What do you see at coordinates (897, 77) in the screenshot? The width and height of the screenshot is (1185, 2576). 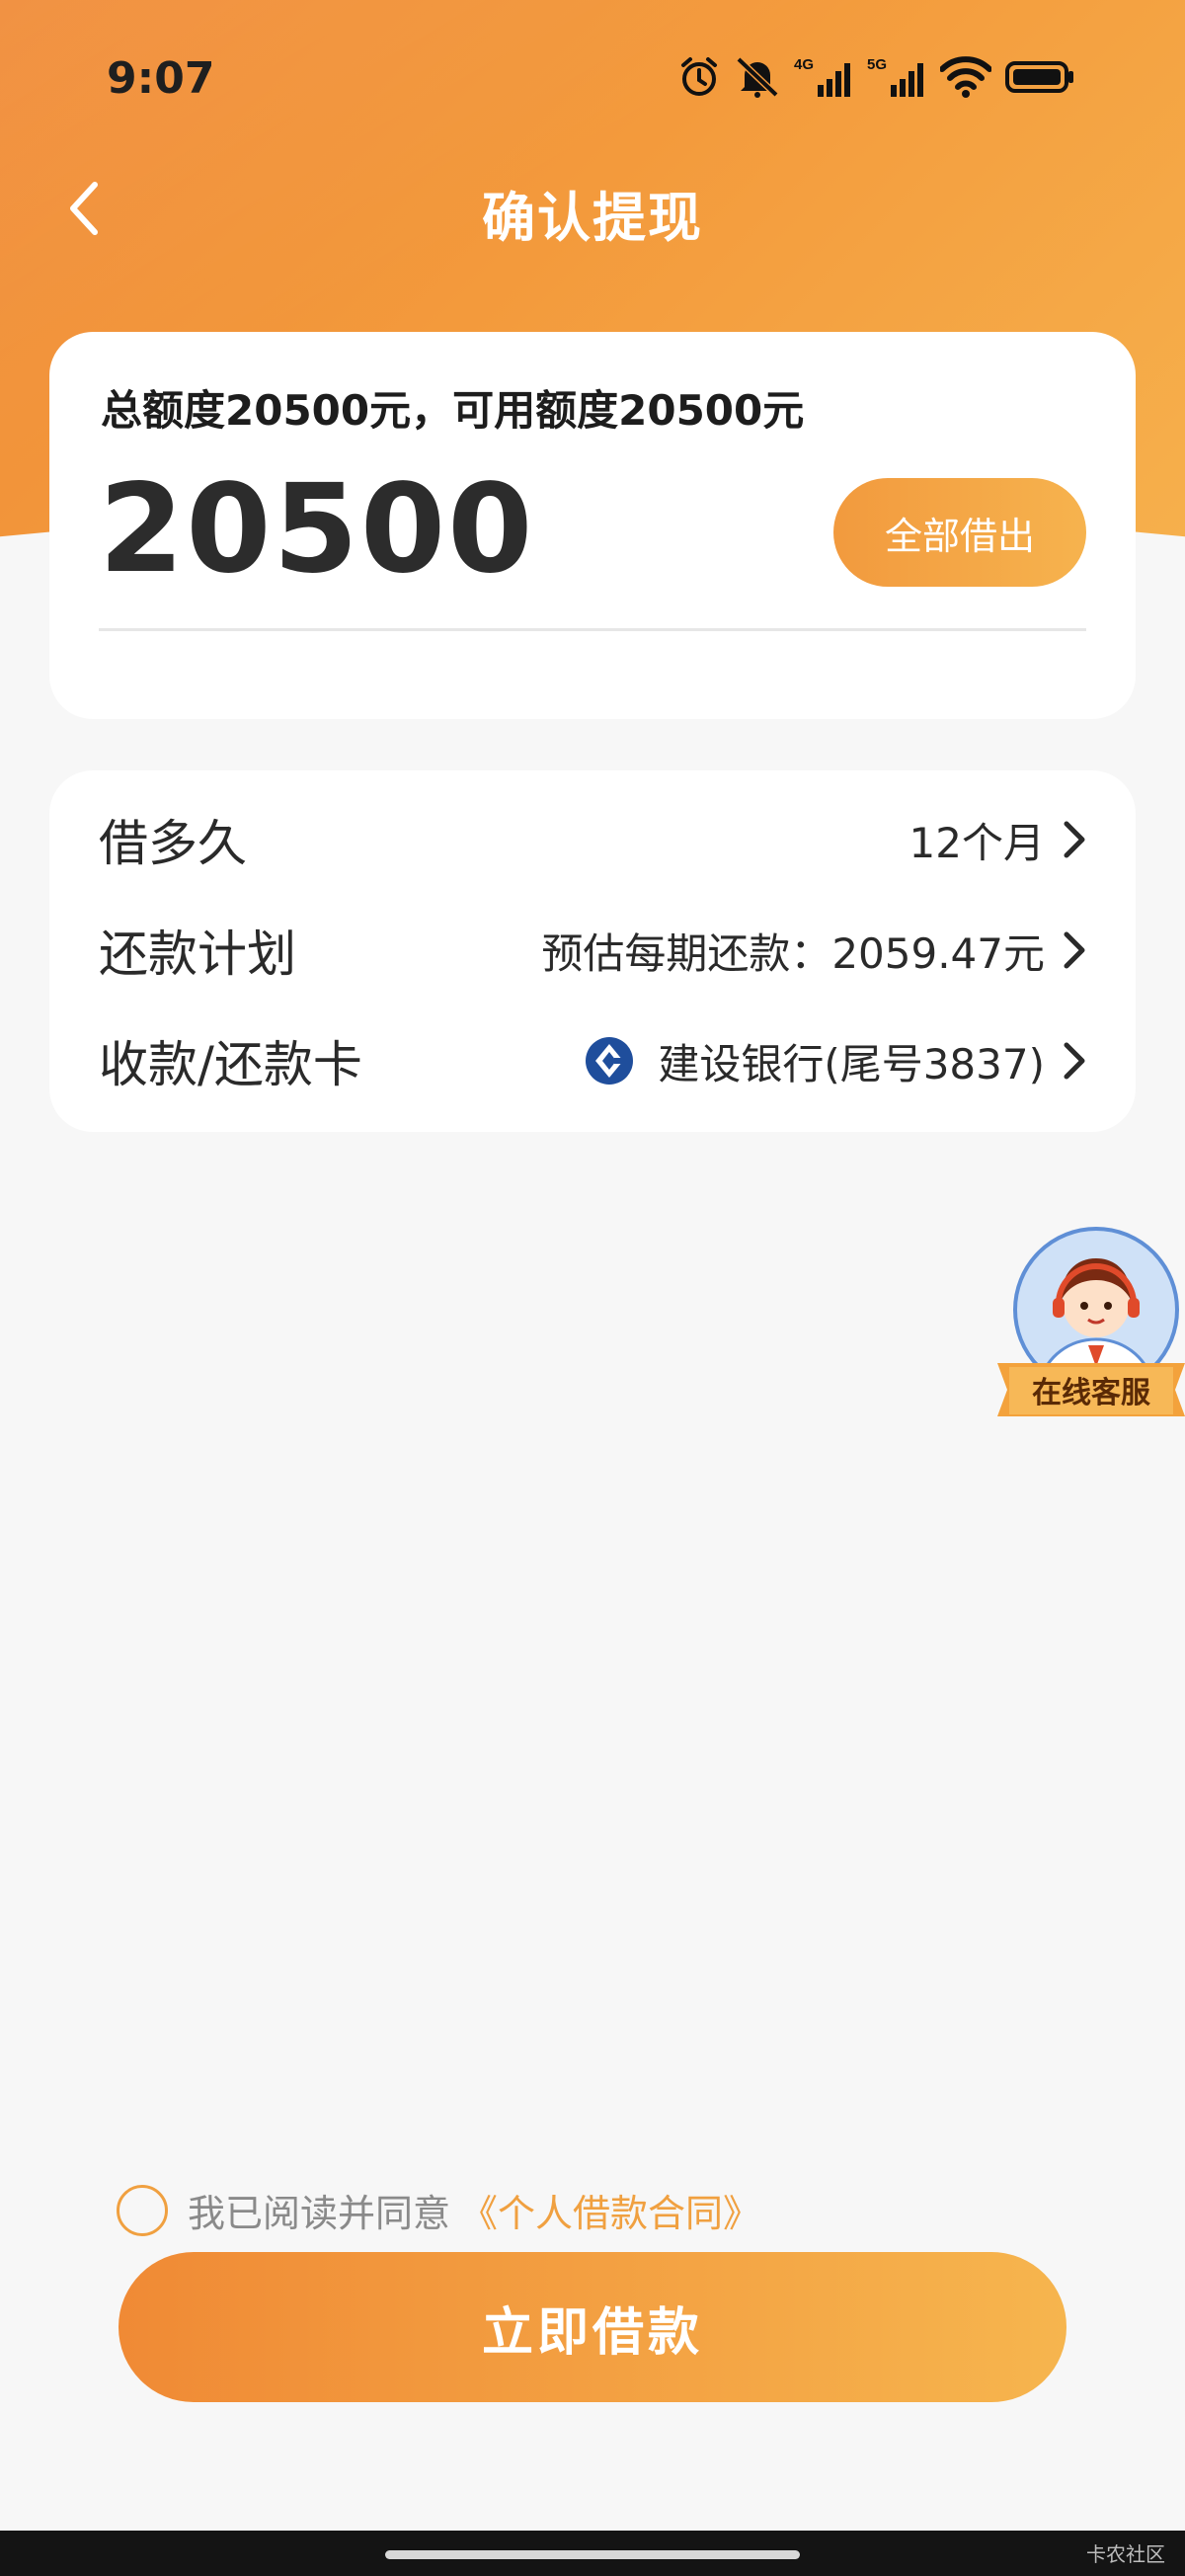 I see `signal-5g-icon: 5G` at bounding box center [897, 77].